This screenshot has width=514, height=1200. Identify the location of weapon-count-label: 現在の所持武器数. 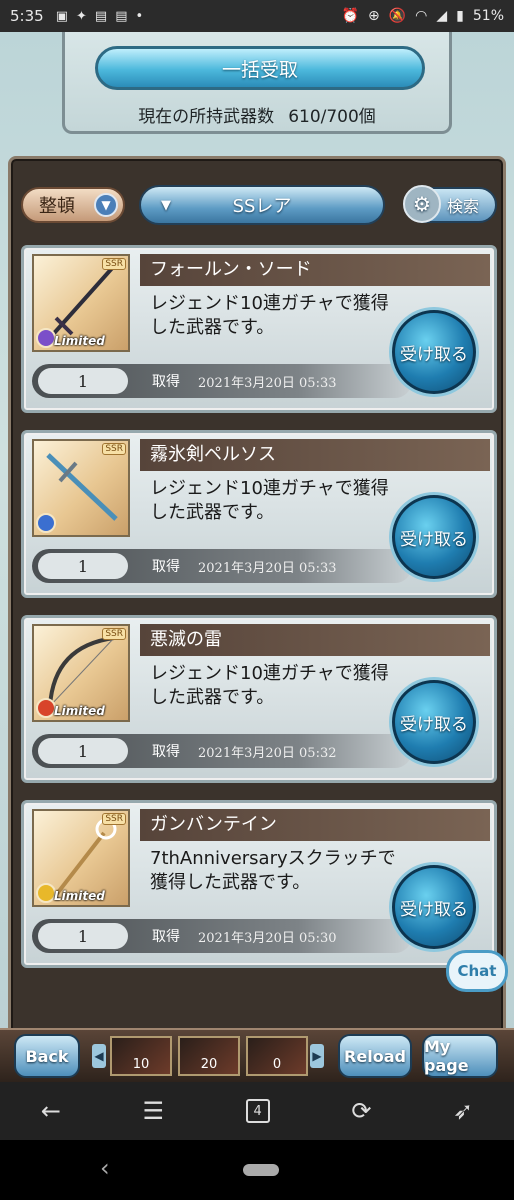
(206, 117).